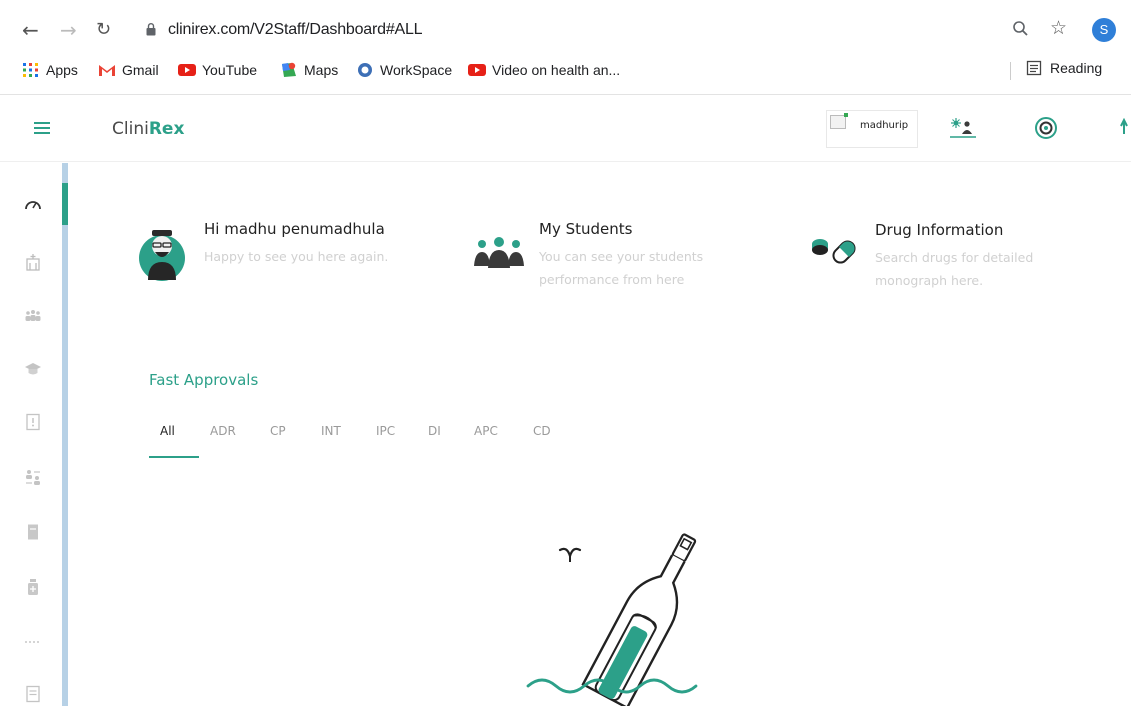  I want to click on zoom-icon, so click(1021, 29).